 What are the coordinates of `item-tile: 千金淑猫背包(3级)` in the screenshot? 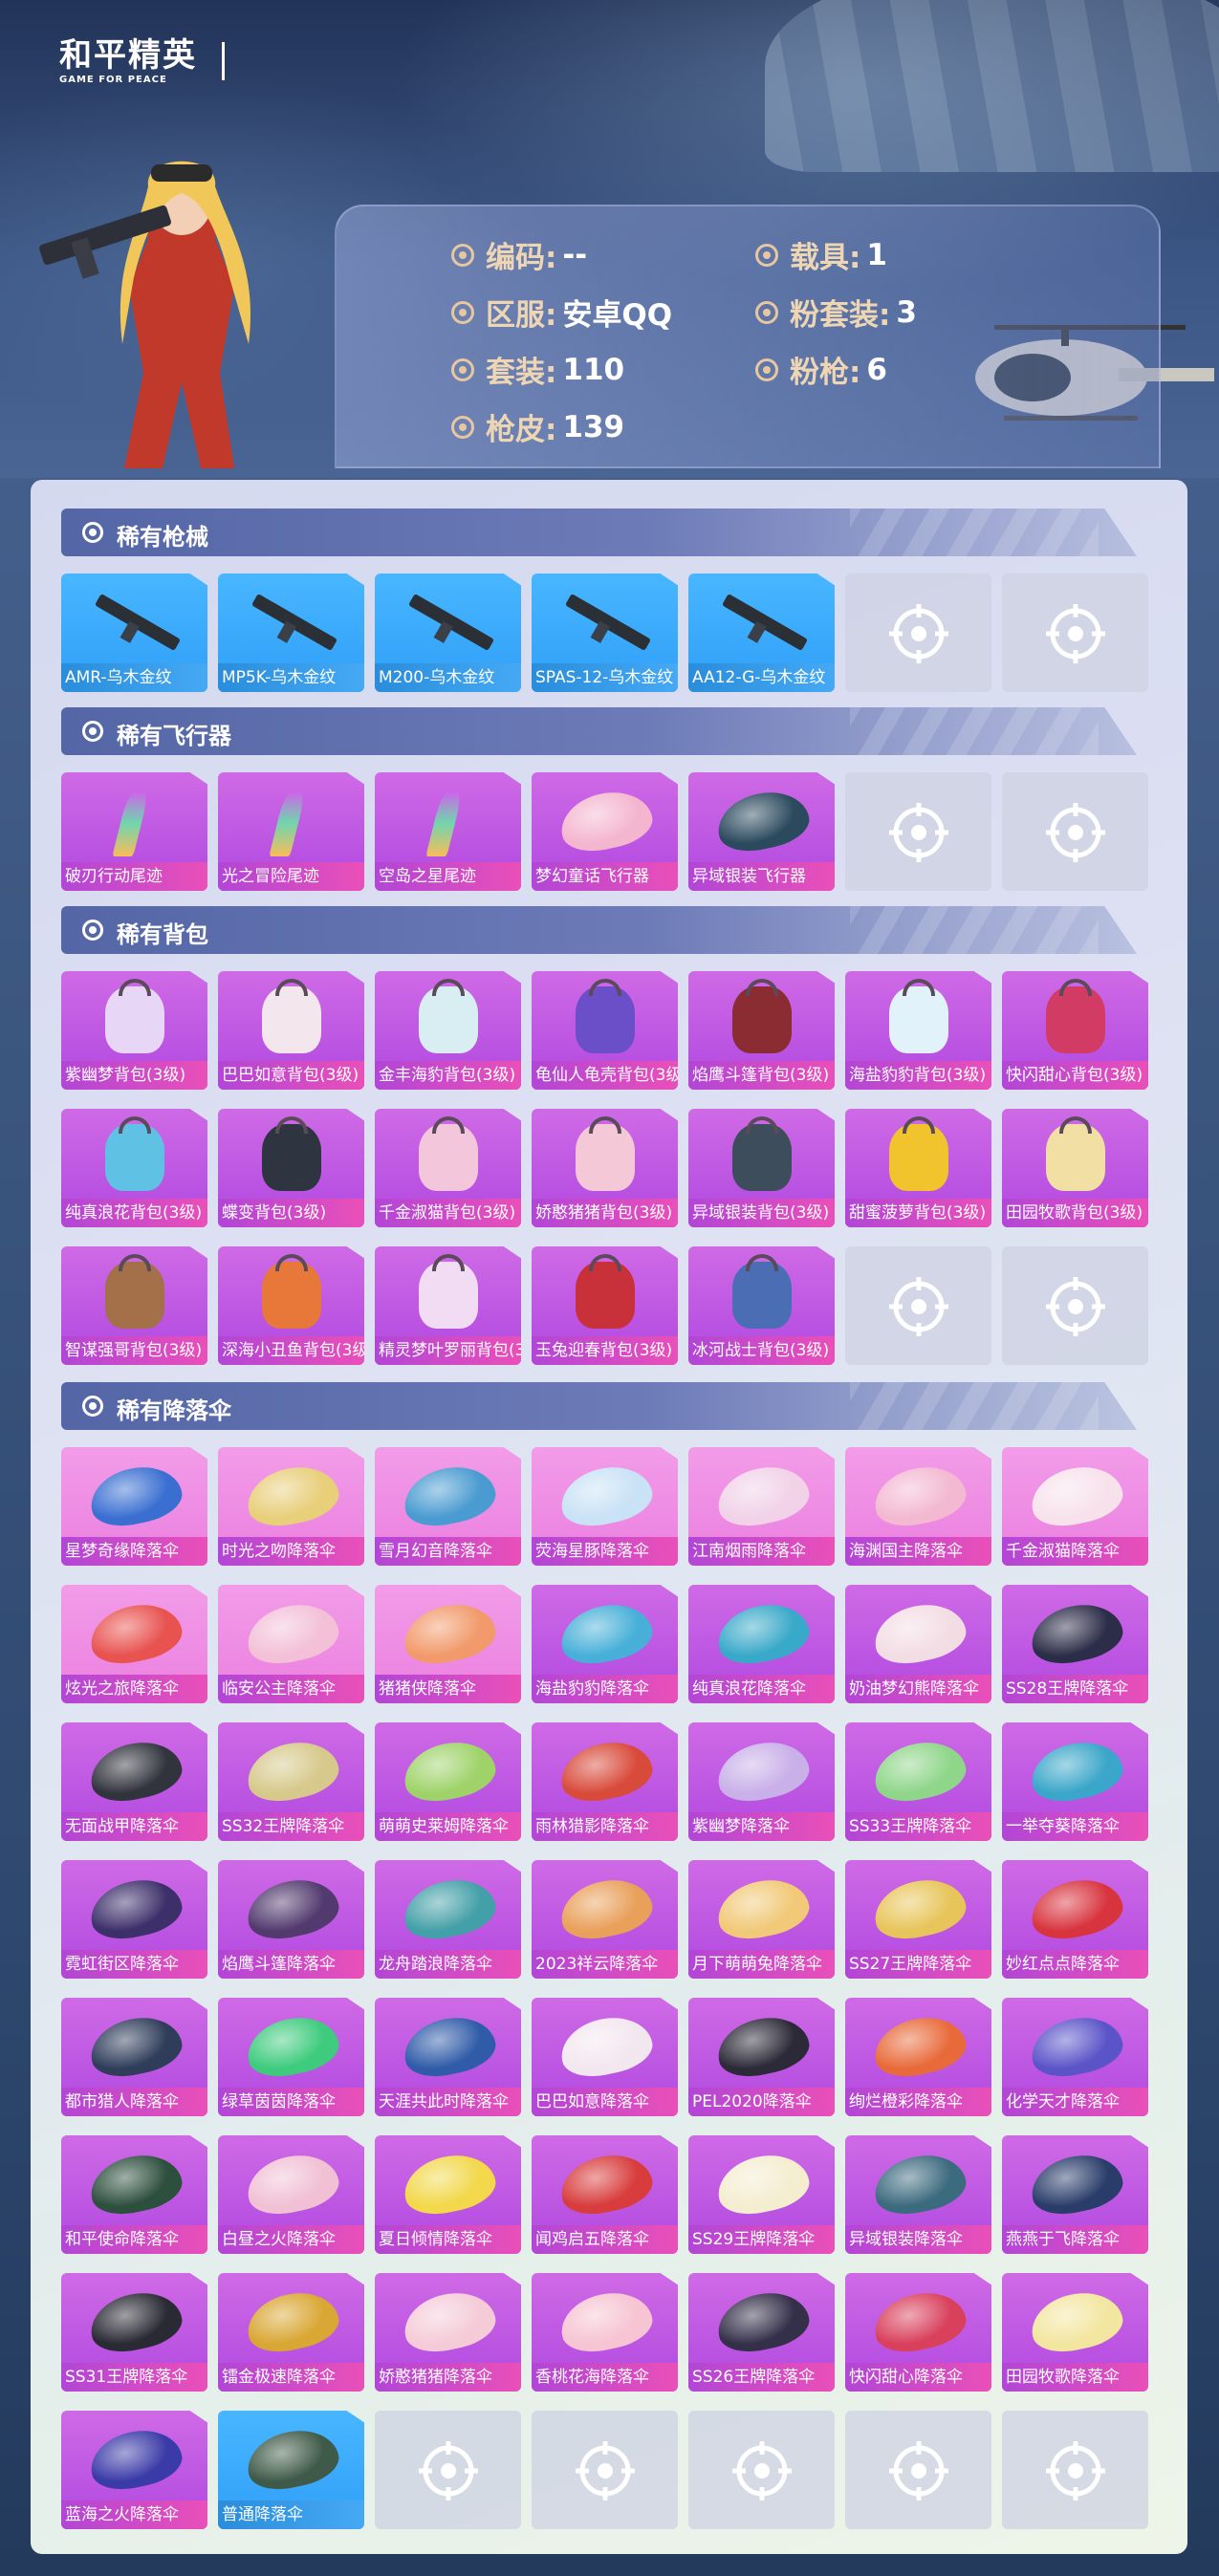 It's located at (448, 1168).